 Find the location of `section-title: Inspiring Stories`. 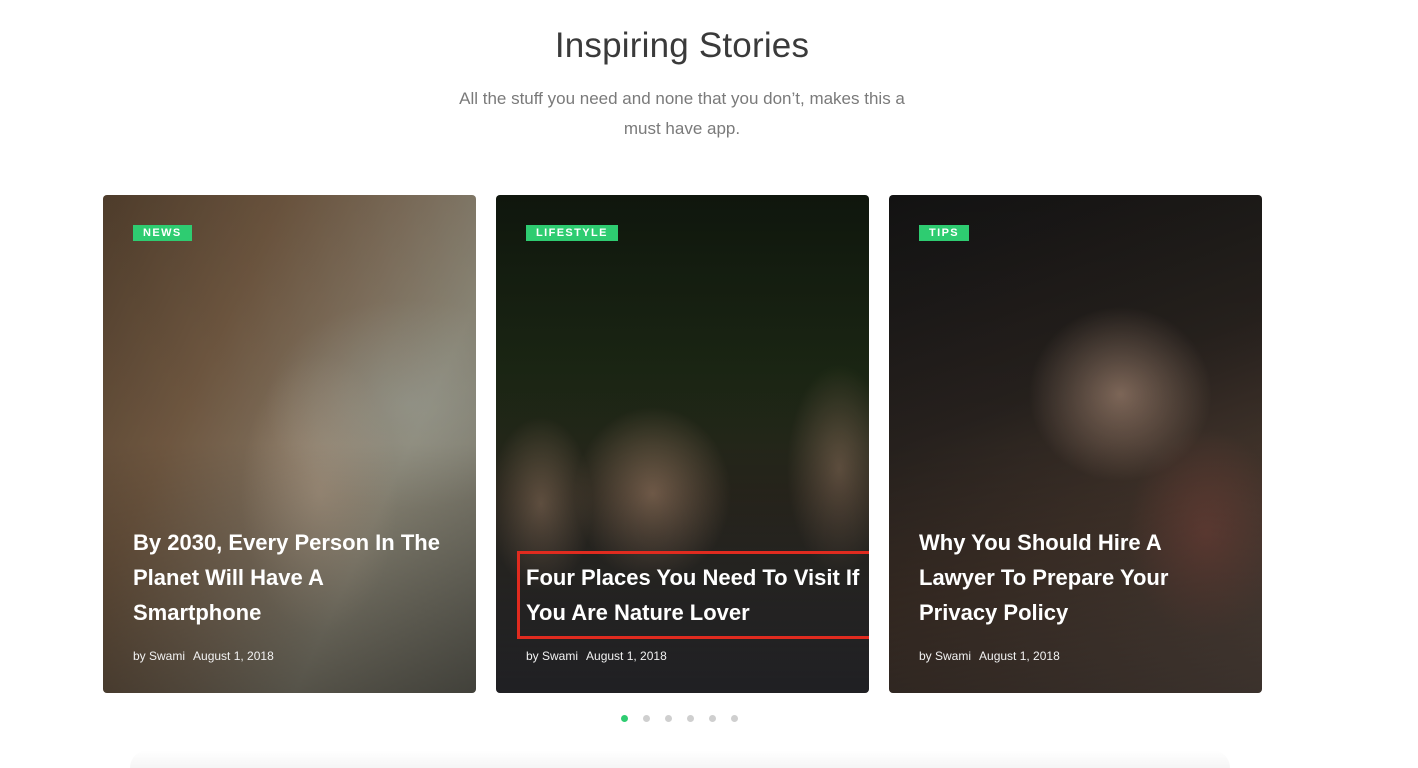

section-title: Inspiring Stories is located at coordinates (682, 45).